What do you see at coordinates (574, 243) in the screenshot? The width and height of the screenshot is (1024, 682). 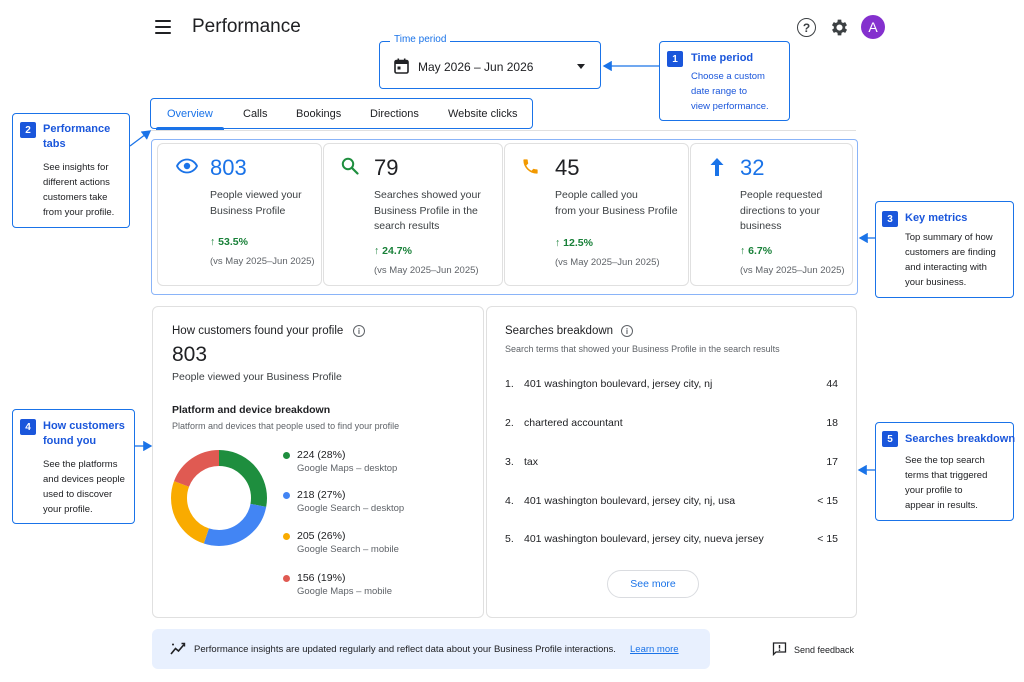 I see `metric-change-calls: ↑ 12.5%` at bounding box center [574, 243].